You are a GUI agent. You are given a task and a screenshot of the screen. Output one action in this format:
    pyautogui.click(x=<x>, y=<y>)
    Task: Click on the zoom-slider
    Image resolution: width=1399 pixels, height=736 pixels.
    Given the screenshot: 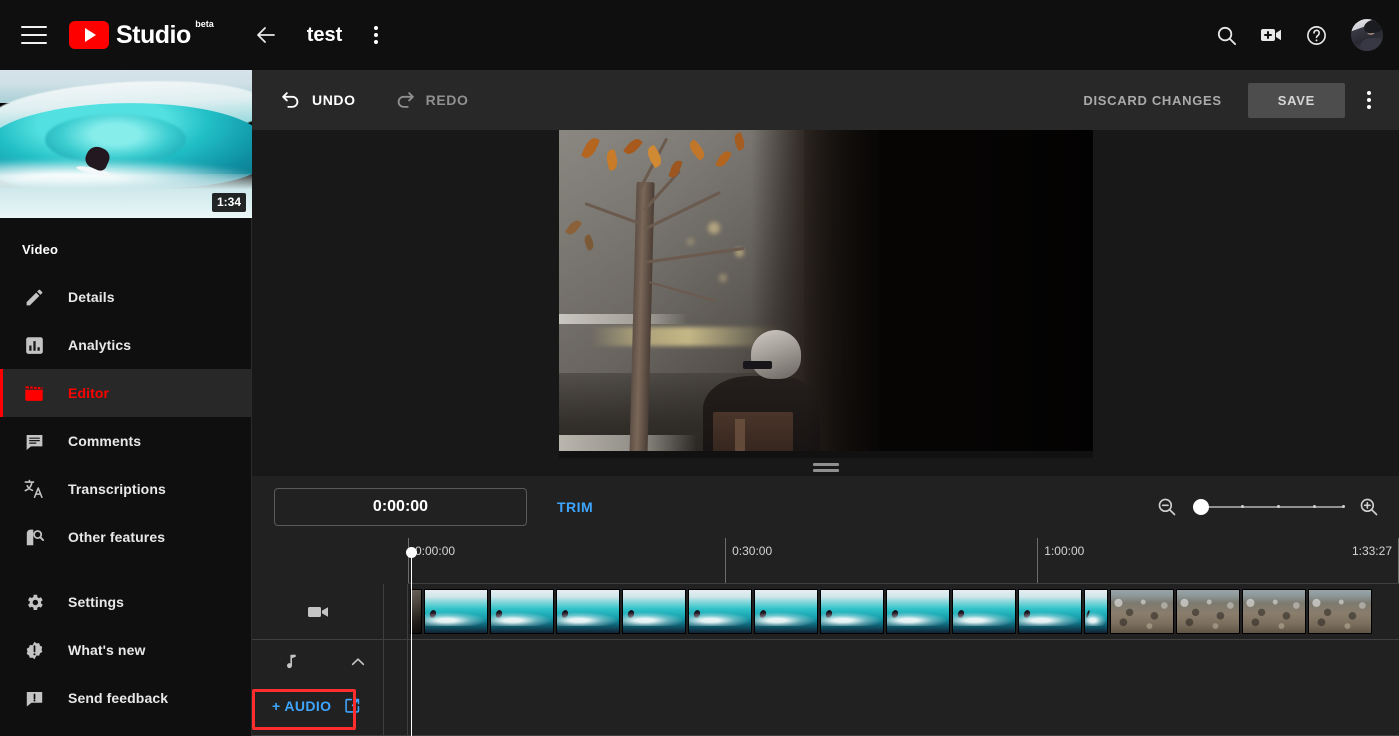 What is the action you would take?
    pyautogui.click(x=1269, y=507)
    